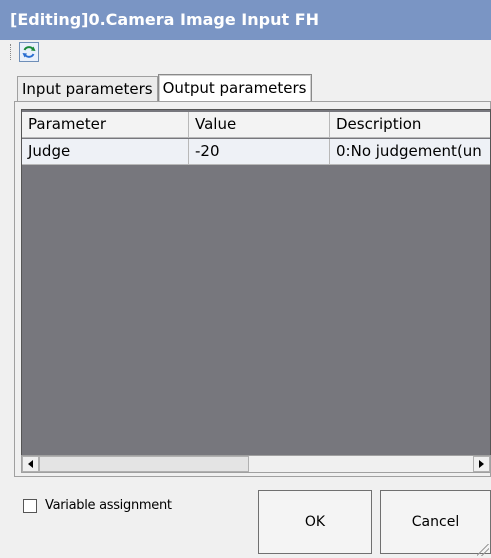 Image resolution: width=491 pixels, height=558 pixels. Describe the element at coordinates (410, 125) in the screenshot. I see `column-header-description: Description` at that location.